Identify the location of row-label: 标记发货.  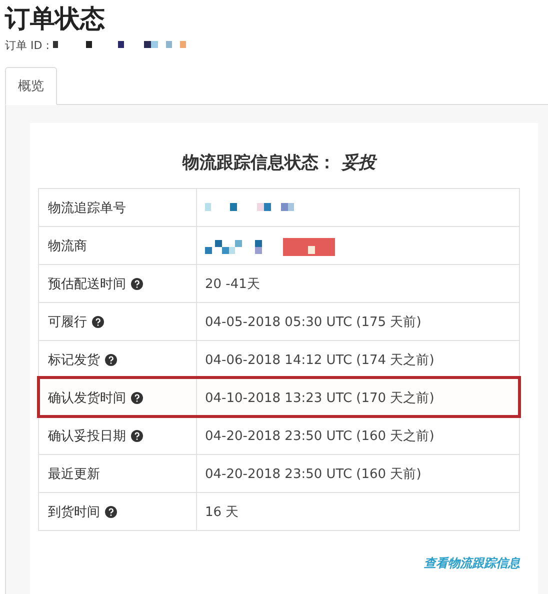
(74, 360).